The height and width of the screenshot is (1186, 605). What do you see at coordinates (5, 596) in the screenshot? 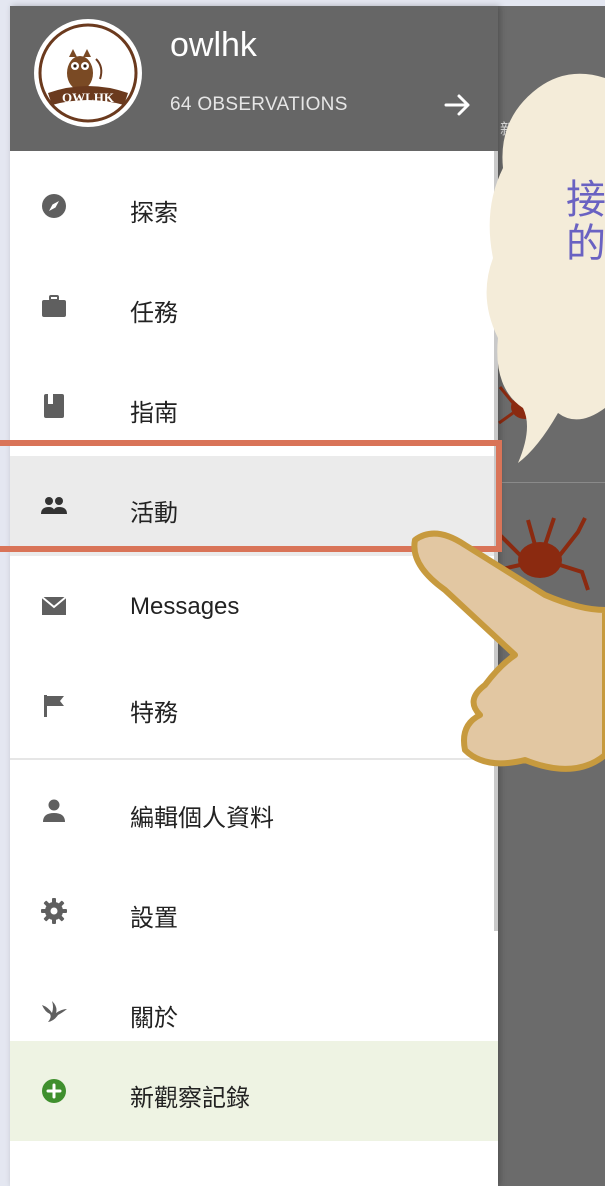
I see `left-margin-strip` at bounding box center [5, 596].